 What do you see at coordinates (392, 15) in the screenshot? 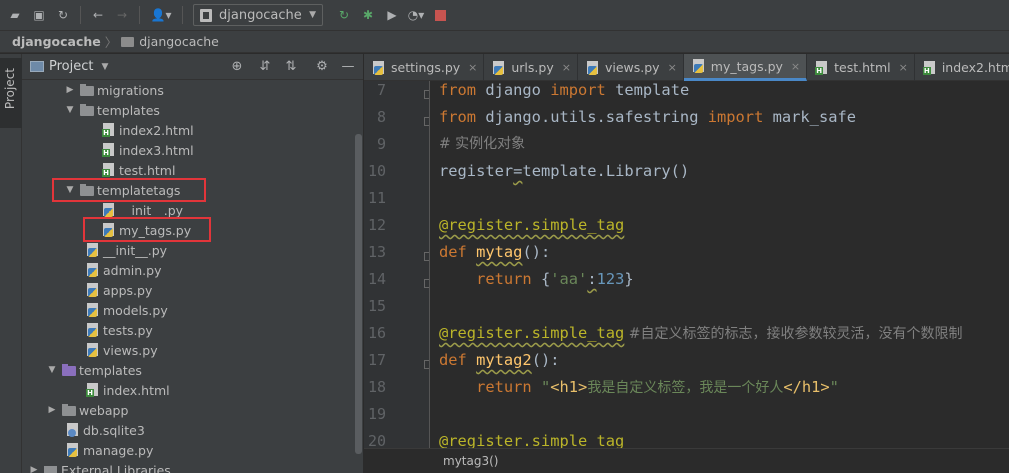
I see `coverage-icon: ▶` at bounding box center [392, 15].